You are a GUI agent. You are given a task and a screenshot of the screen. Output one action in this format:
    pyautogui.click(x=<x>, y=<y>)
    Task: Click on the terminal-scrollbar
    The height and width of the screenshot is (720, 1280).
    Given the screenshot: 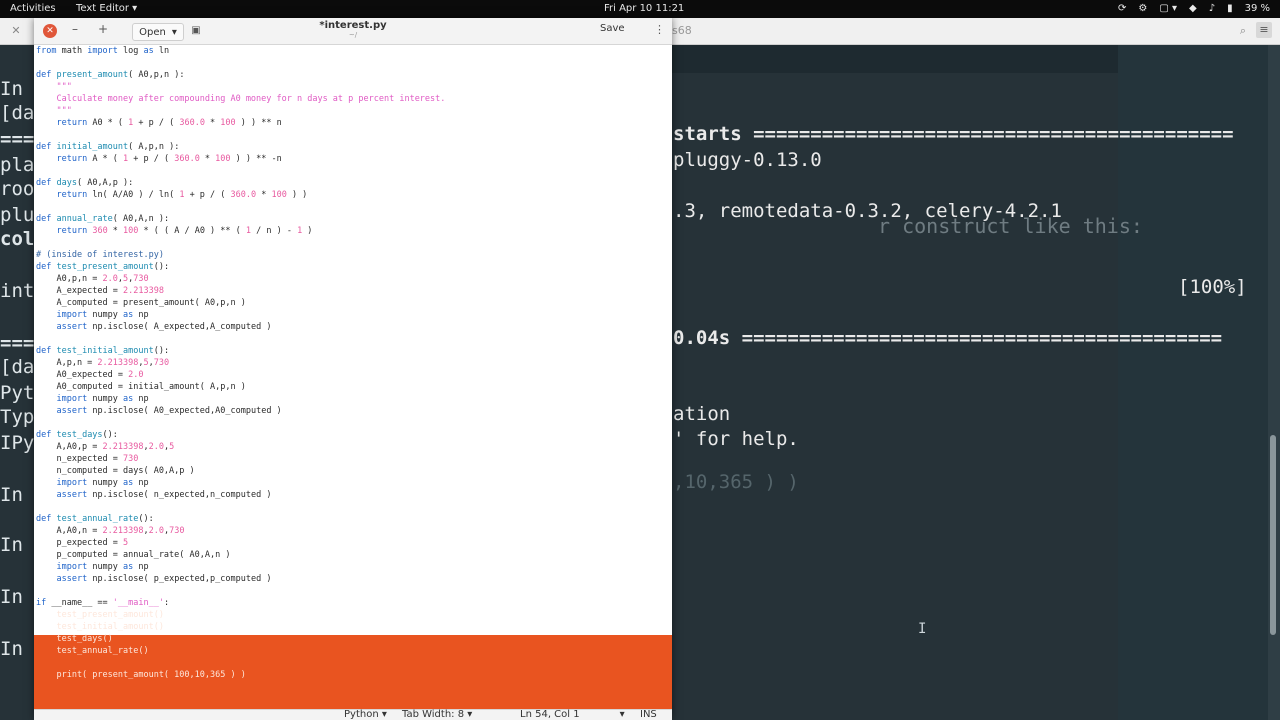 What is the action you would take?
    pyautogui.click(x=1274, y=382)
    